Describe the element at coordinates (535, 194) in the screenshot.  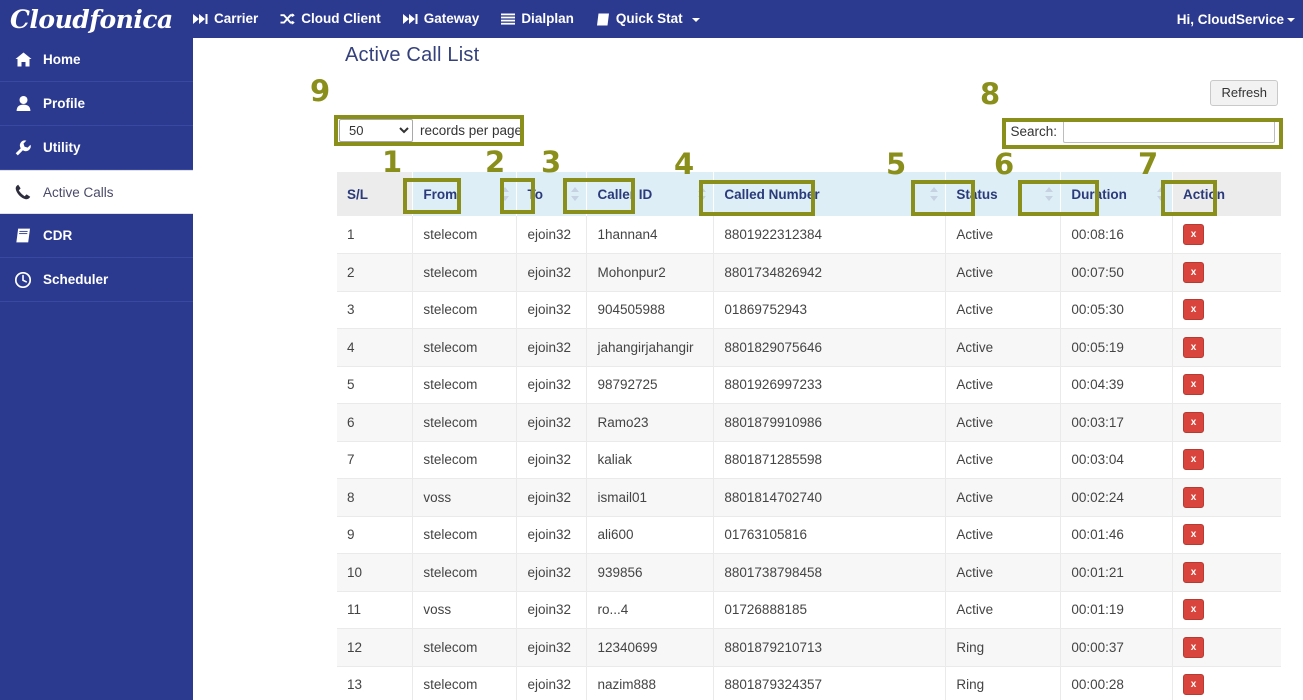
I see `column-header-label: To` at that location.